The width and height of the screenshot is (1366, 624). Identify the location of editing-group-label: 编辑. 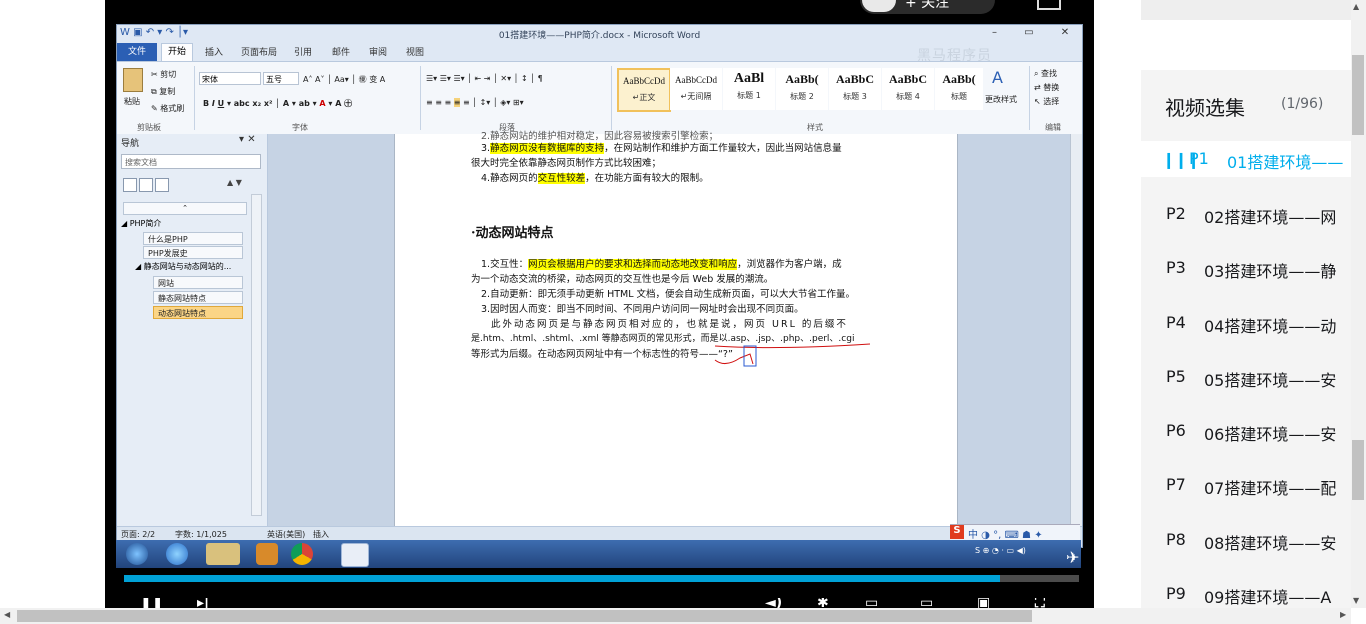
(1053, 127).